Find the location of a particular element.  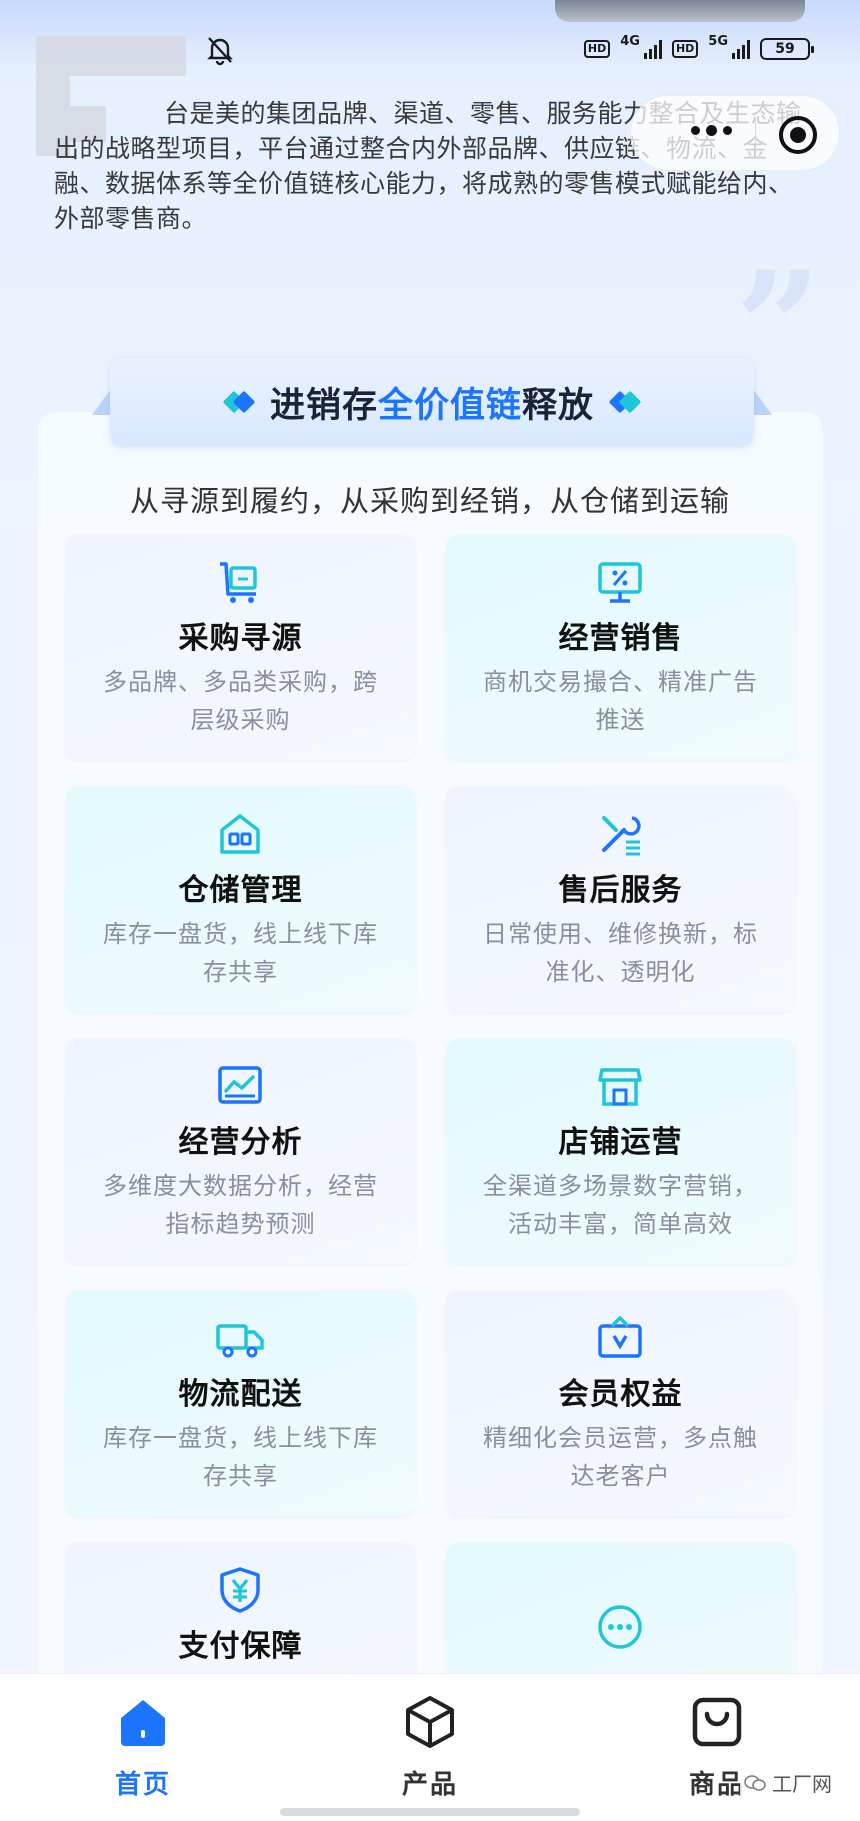

battery-icon: 59 is located at coordinates (787, 49).